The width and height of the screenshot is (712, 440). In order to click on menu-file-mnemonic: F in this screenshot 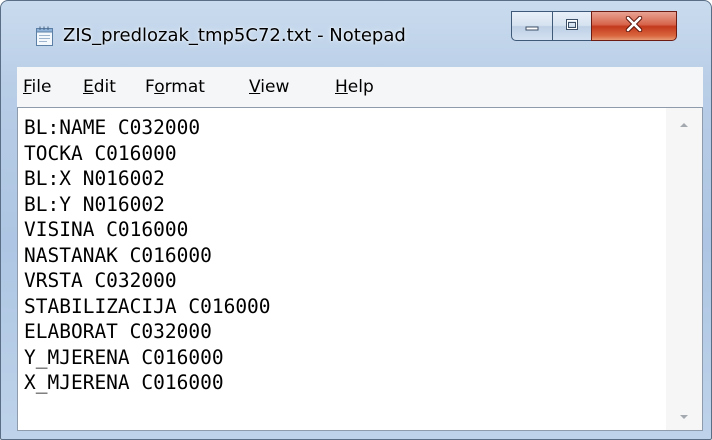, I will do `click(27, 87)`.